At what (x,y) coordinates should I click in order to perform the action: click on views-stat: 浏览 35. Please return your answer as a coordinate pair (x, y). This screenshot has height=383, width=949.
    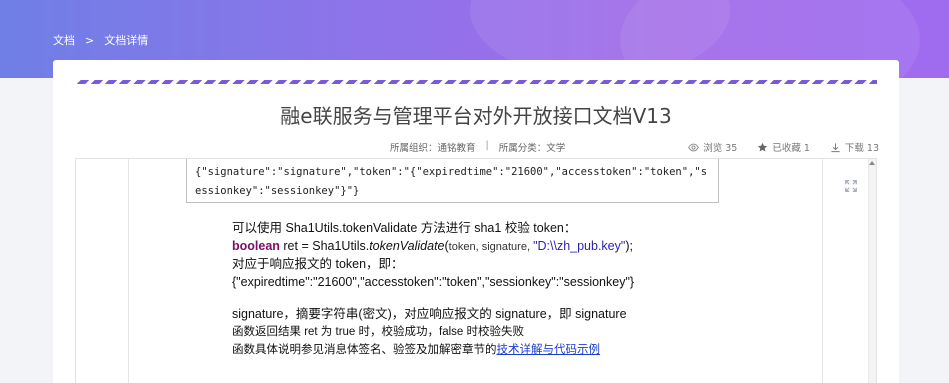
    Looking at the image, I should click on (712, 147).